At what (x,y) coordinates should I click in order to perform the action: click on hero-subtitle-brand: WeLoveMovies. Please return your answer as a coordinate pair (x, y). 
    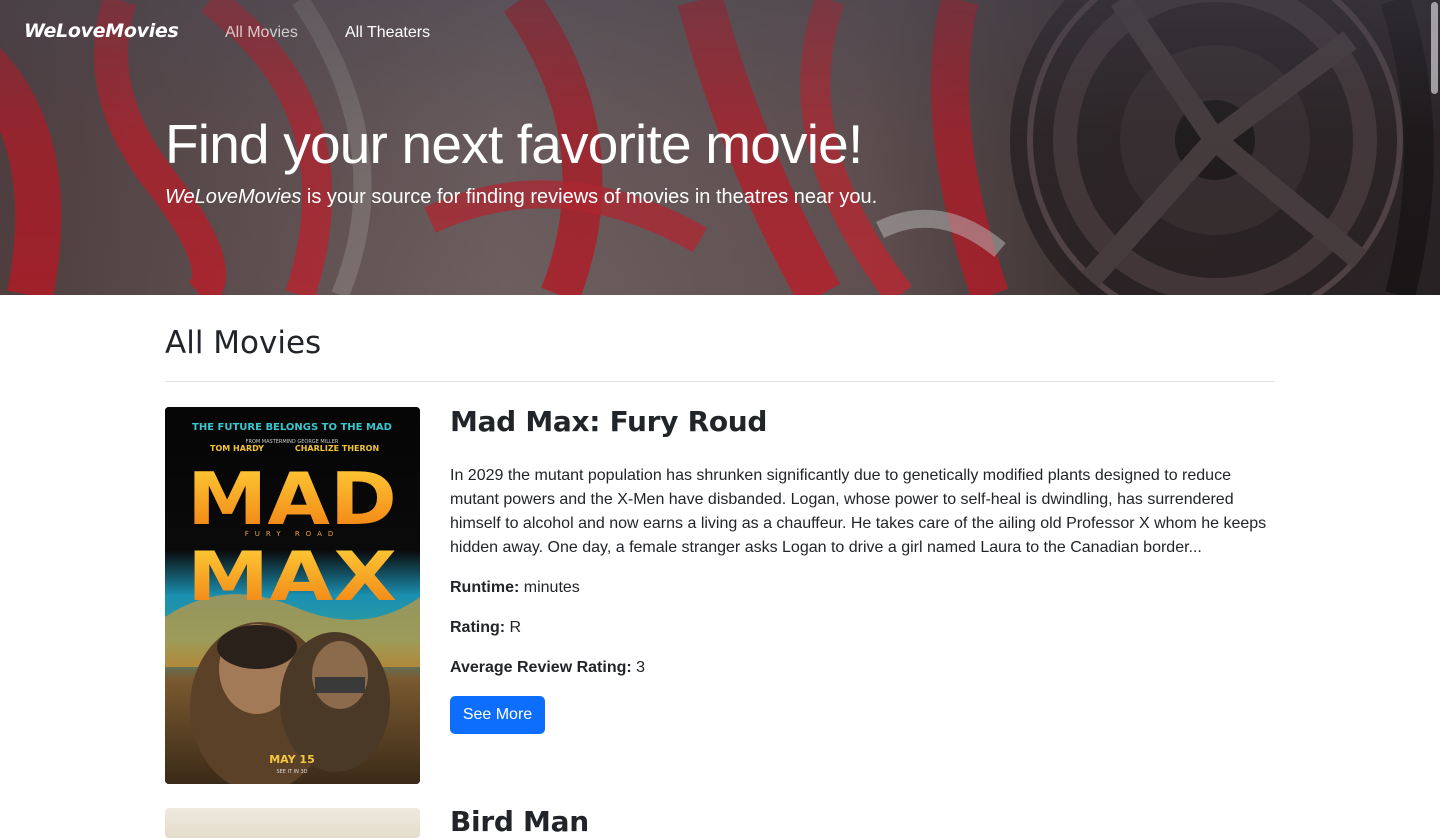
    Looking at the image, I should click on (233, 197).